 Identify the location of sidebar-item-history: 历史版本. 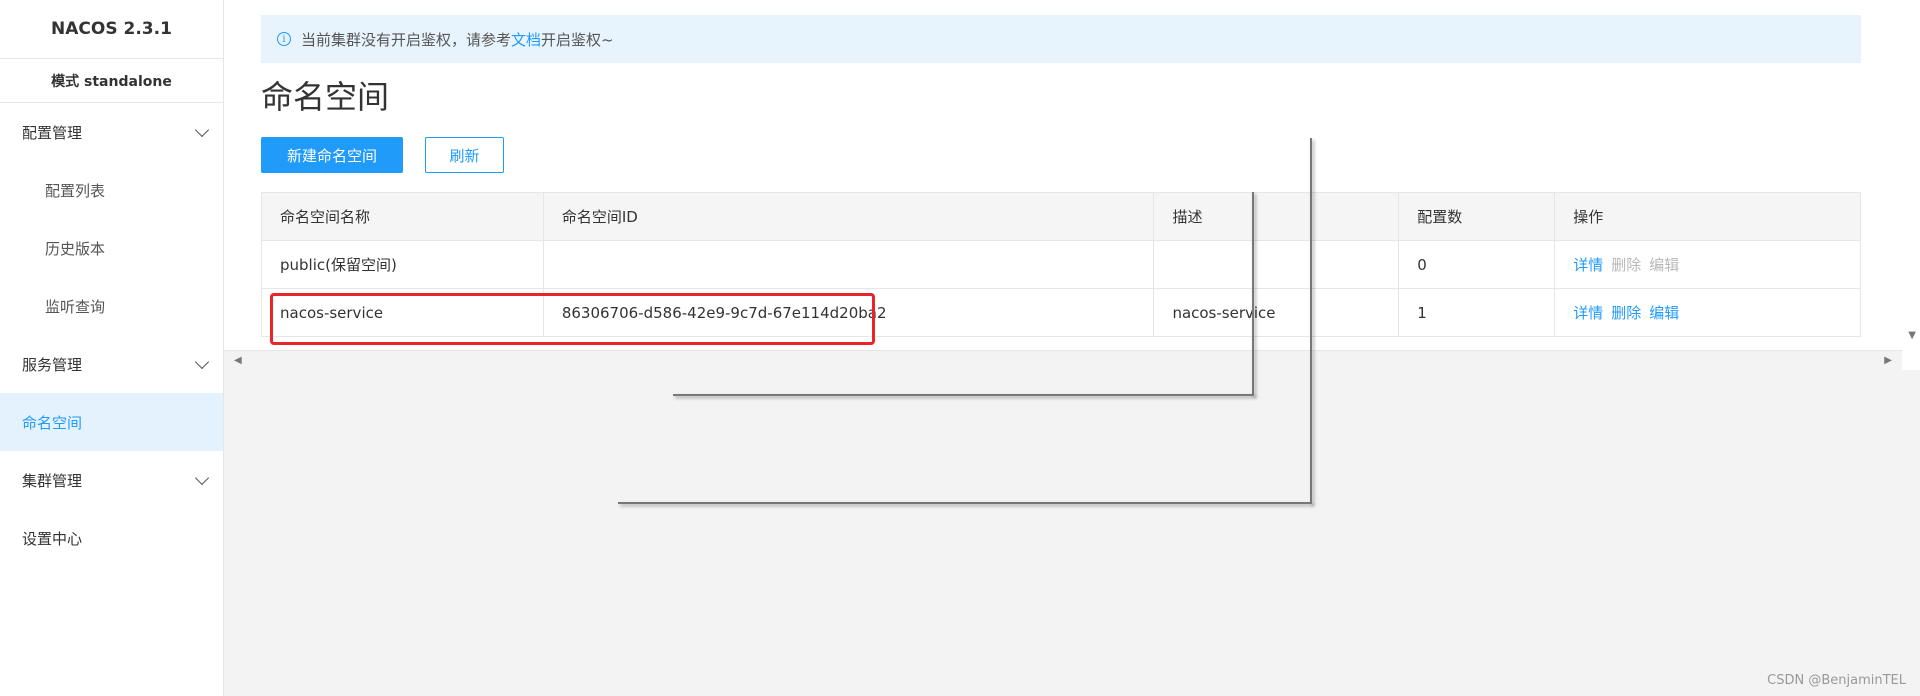
(111, 248).